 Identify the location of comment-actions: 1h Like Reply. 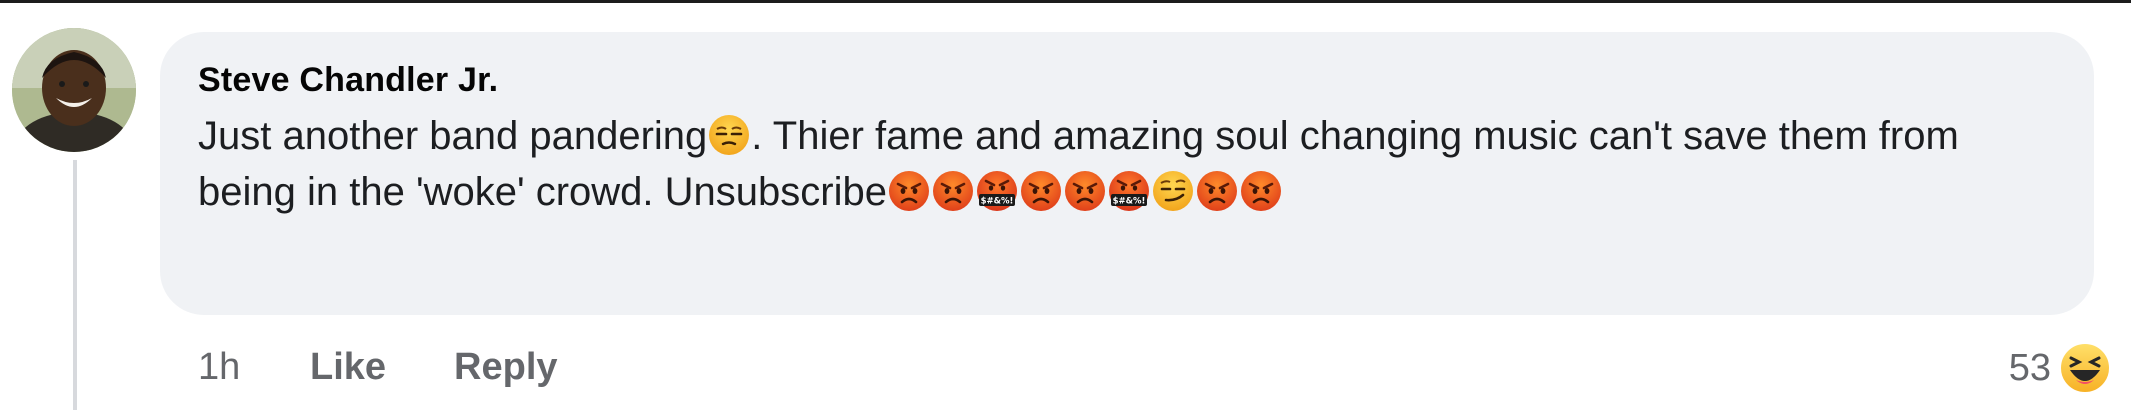
(412, 367).